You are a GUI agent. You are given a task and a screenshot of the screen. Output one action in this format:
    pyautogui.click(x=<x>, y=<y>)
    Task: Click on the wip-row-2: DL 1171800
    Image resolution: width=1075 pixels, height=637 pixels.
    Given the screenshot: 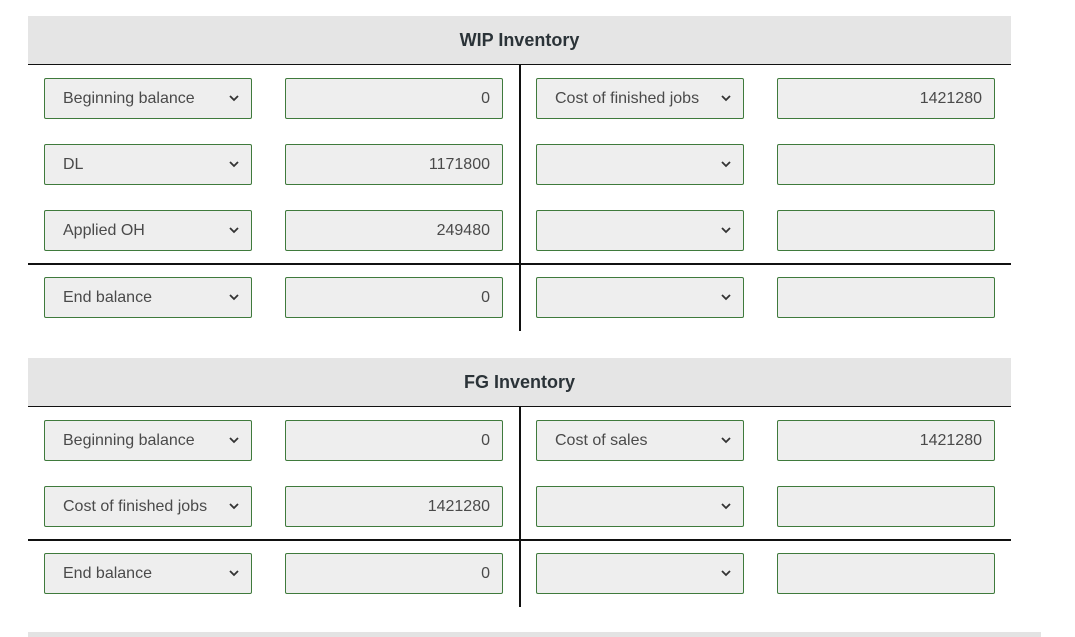 What is the action you would take?
    pyautogui.click(x=519, y=164)
    